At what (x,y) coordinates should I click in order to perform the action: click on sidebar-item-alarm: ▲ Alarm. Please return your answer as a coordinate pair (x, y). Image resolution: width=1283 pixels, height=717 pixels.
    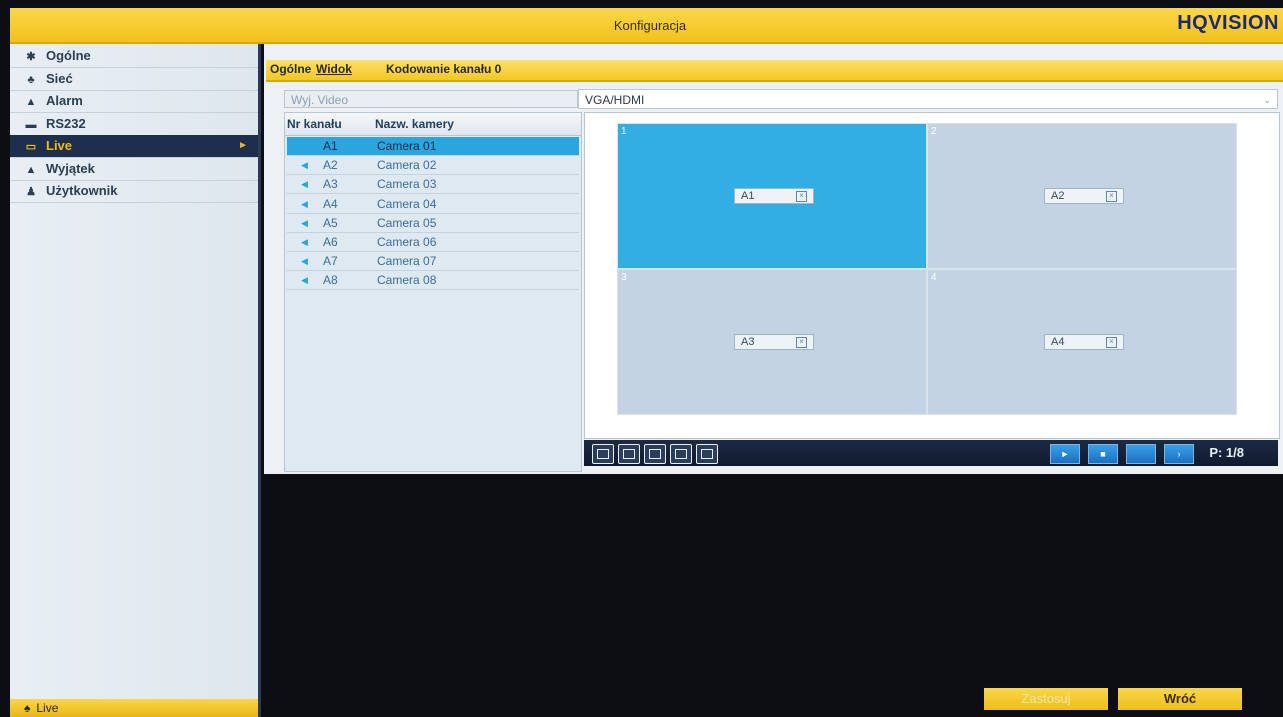
    Looking at the image, I should click on (134, 101).